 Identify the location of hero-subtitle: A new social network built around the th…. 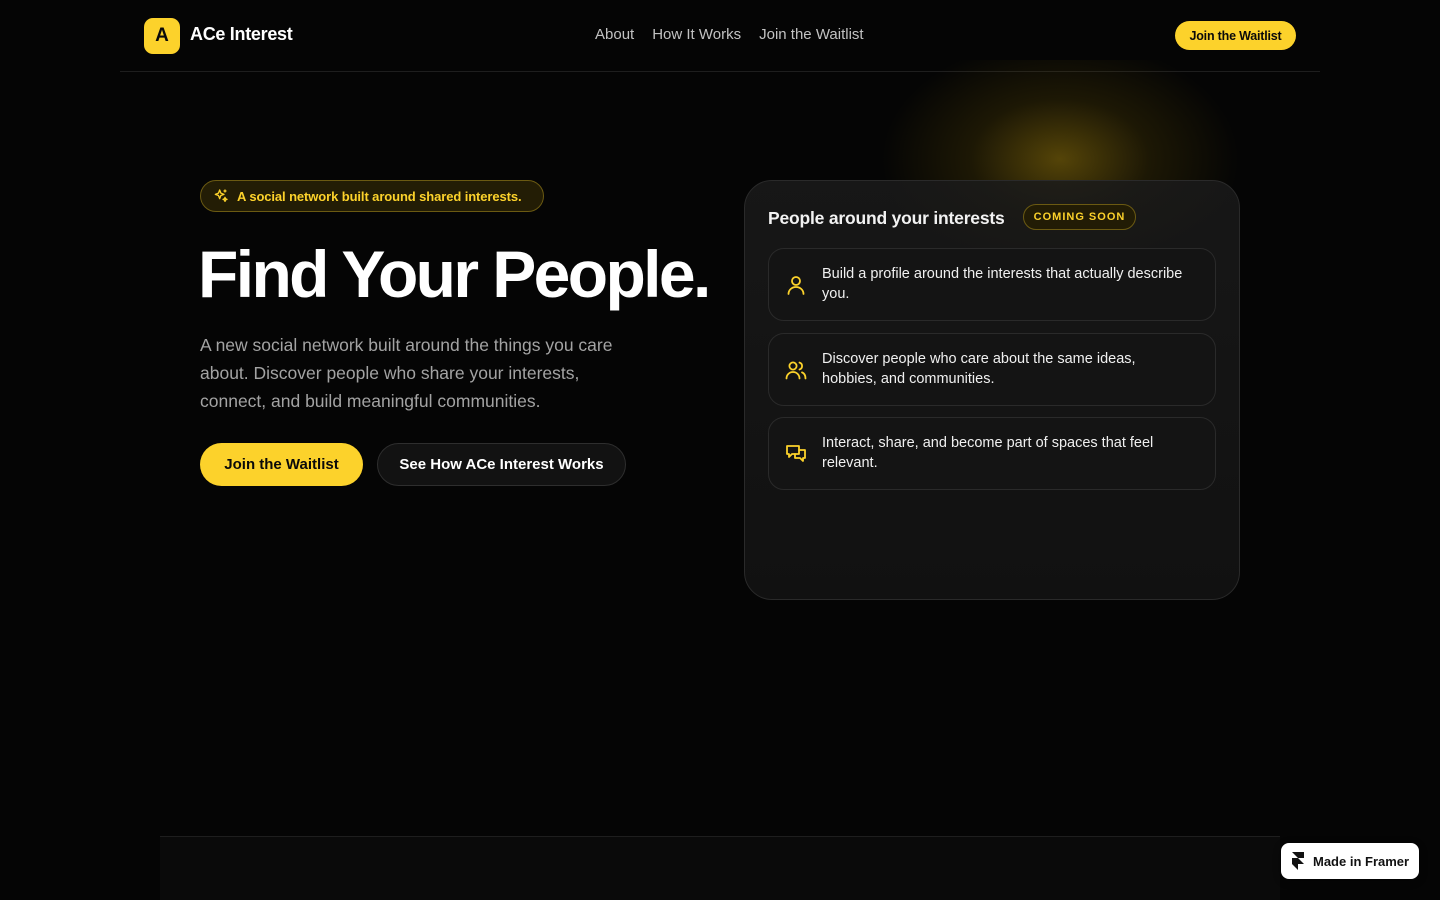
(406, 373).